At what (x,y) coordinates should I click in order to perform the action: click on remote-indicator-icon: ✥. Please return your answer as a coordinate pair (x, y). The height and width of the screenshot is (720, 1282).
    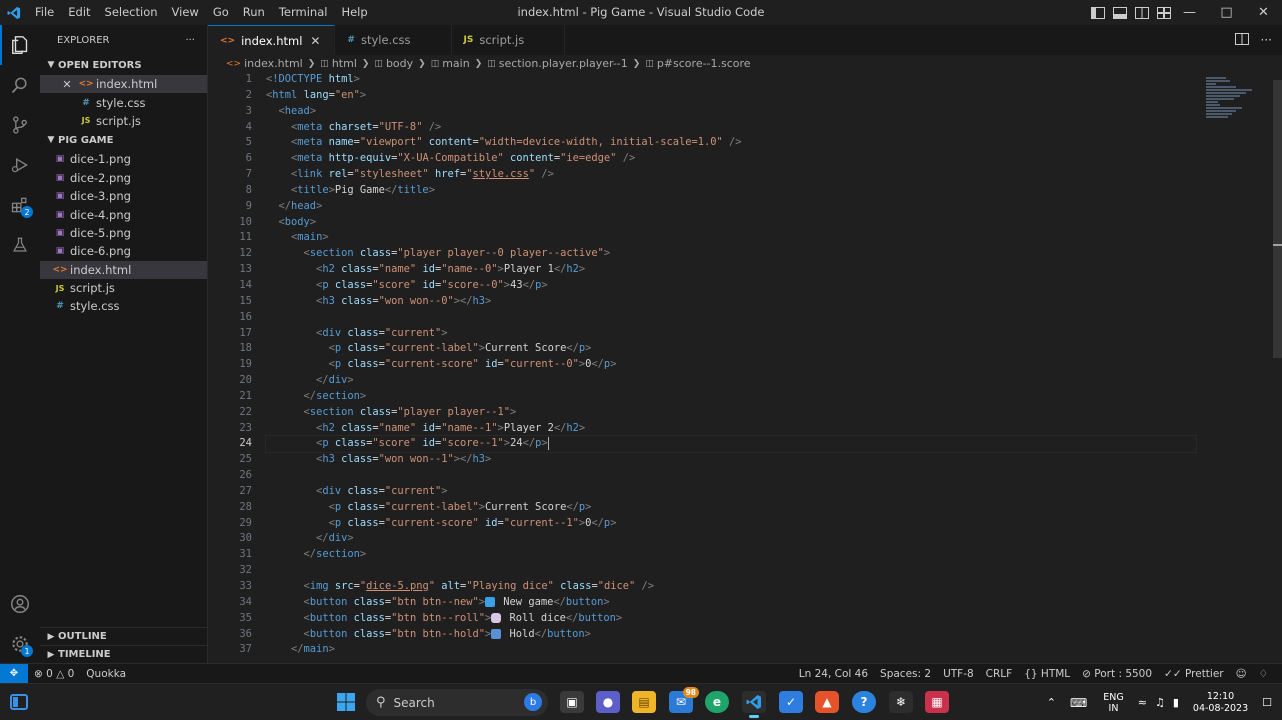
    Looking at the image, I should click on (14, 673).